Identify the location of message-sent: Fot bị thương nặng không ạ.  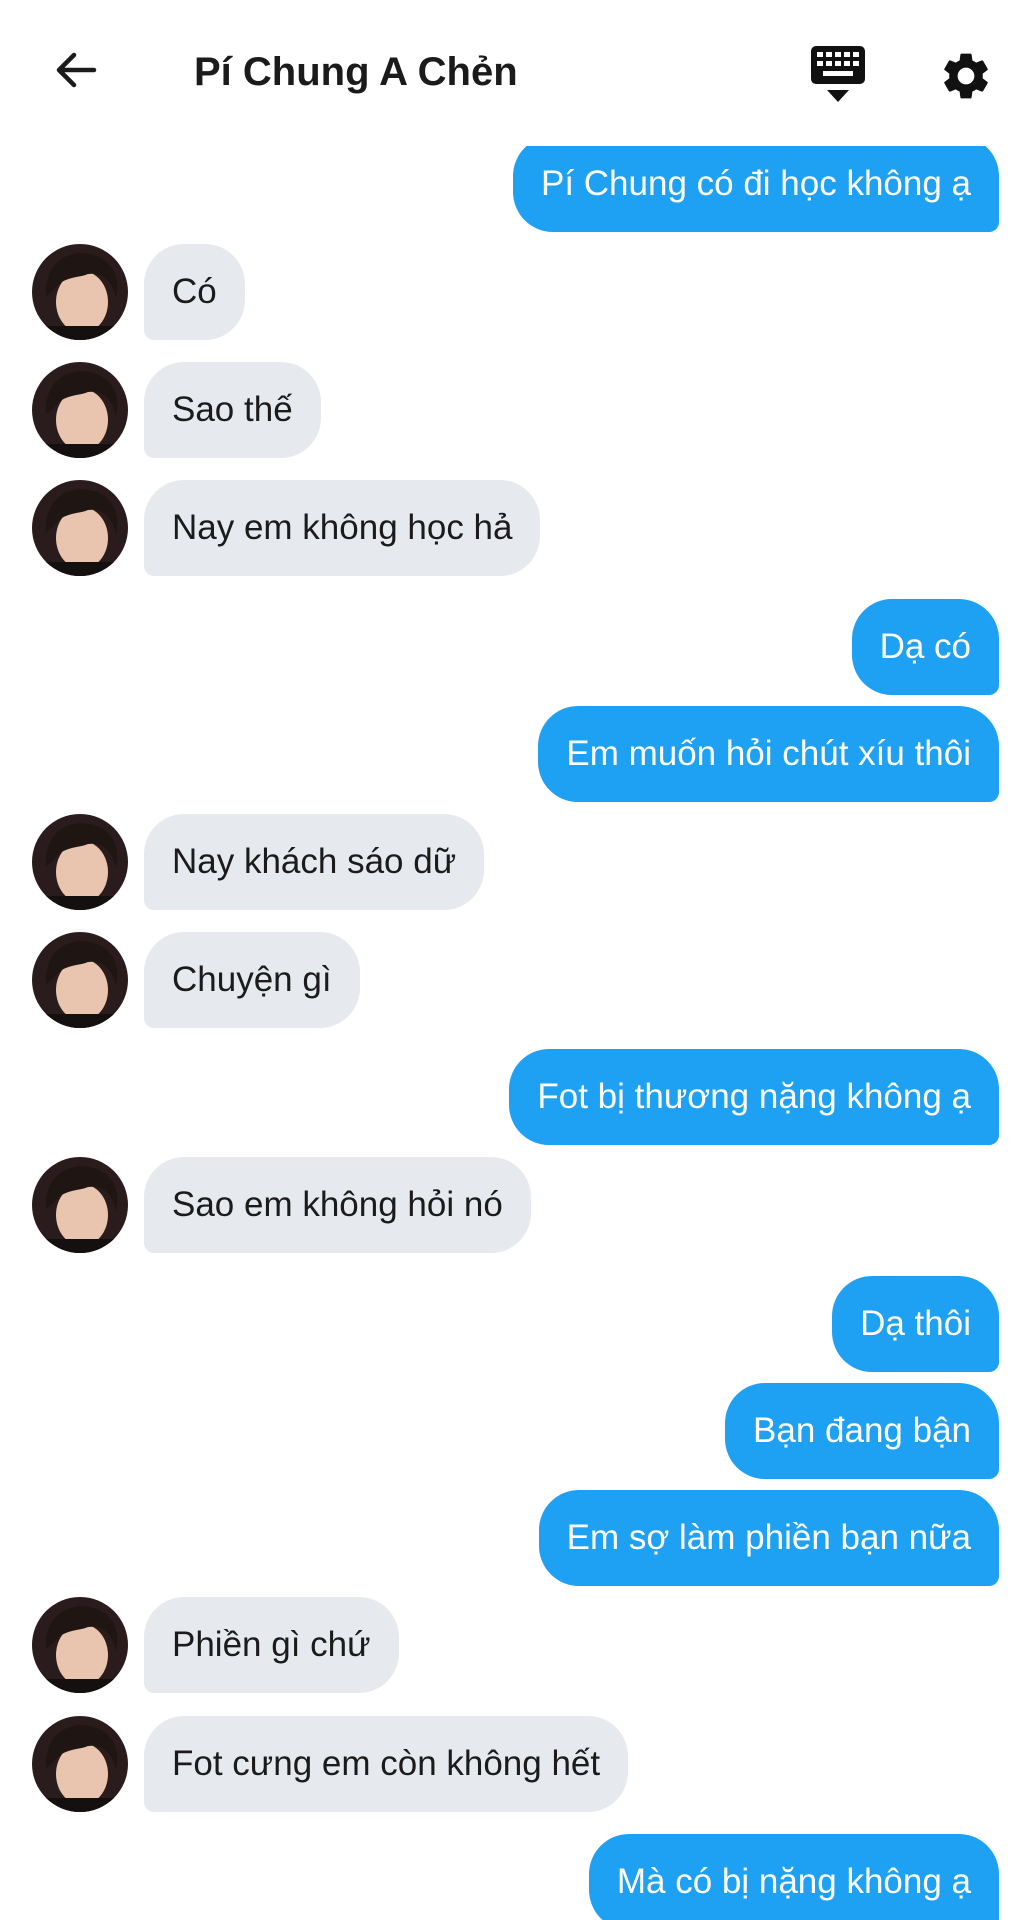
(754, 1097).